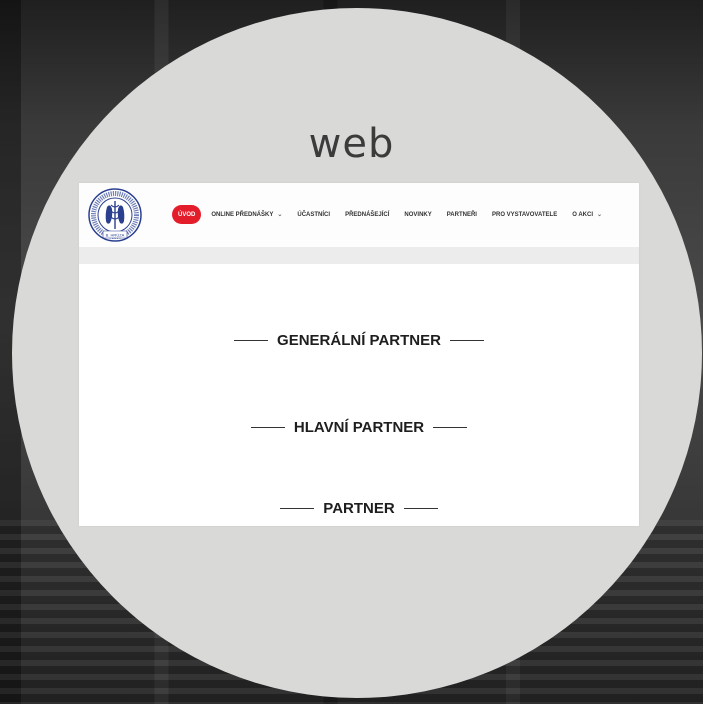 The height and width of the screenshot is (704, 703). I want to click on section-heading-partner: PARTNER, so click(359, 508).